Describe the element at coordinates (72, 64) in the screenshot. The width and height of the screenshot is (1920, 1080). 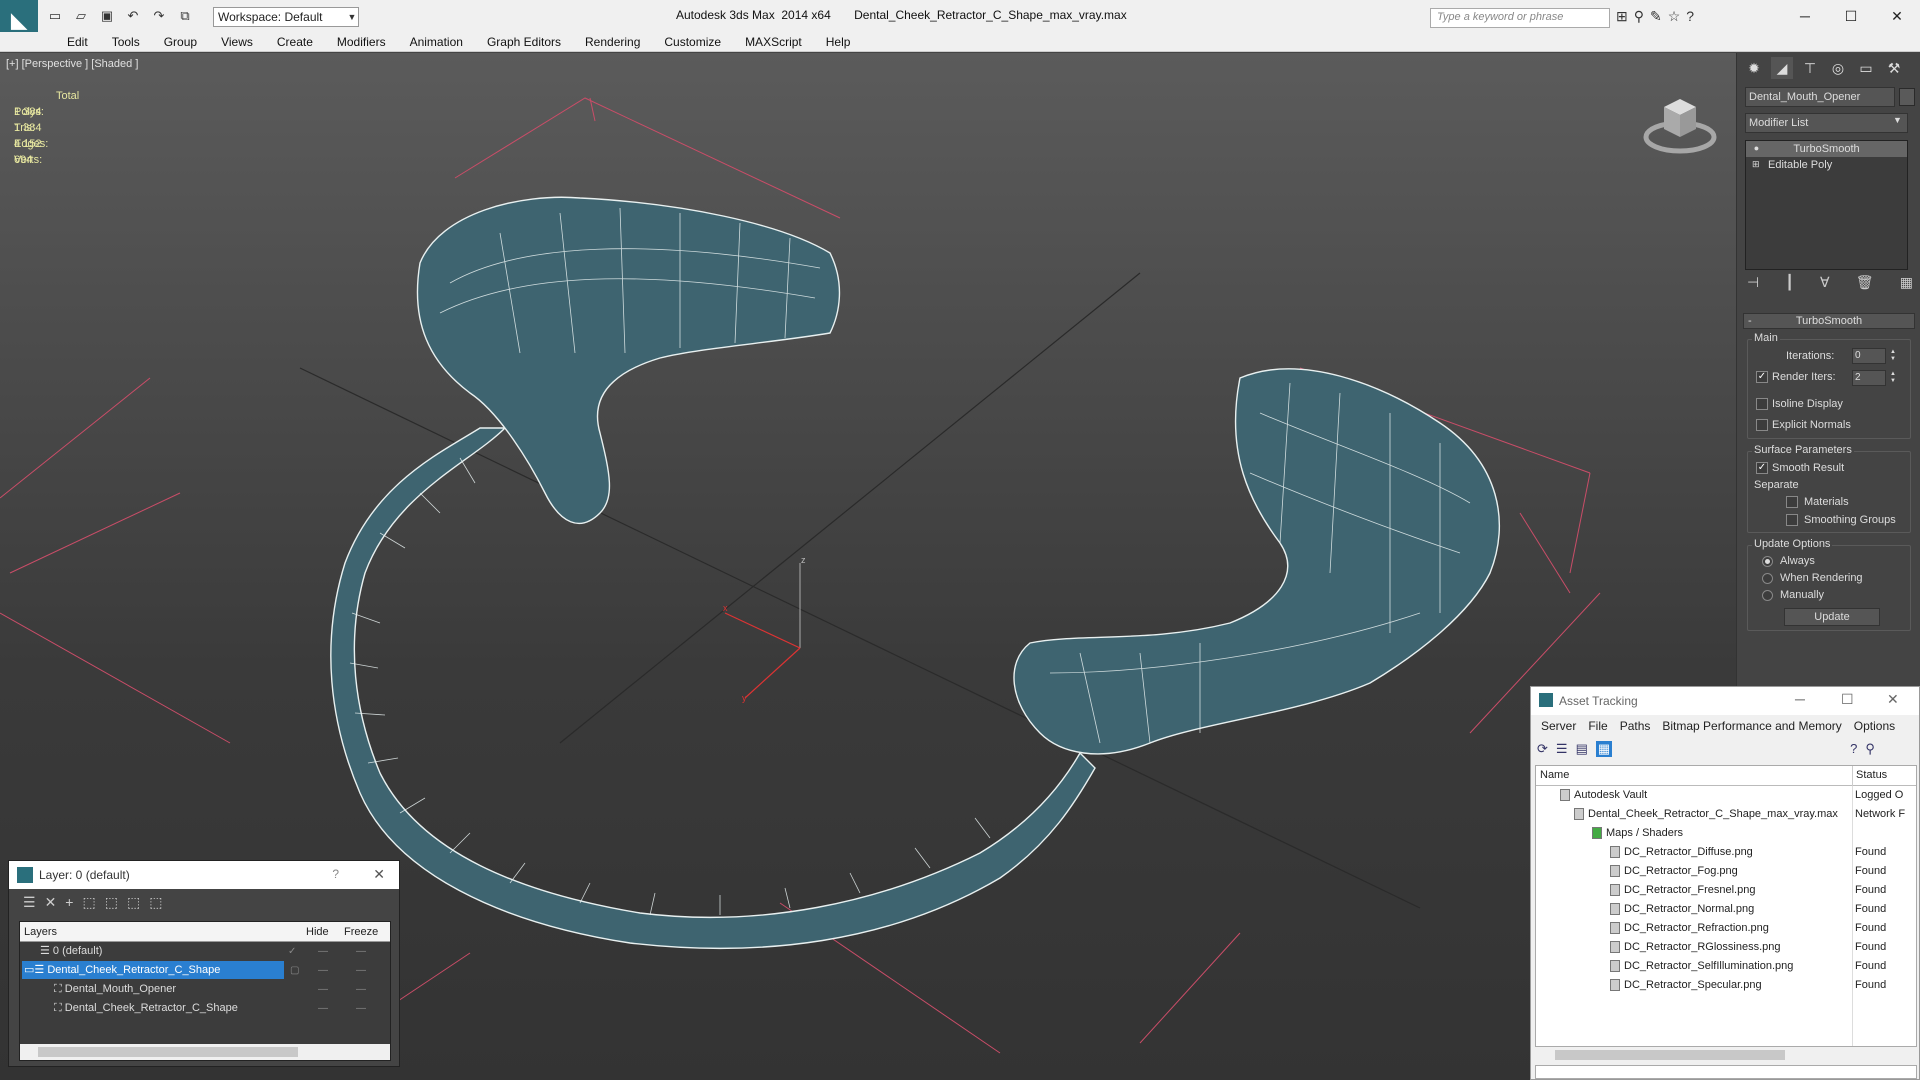
I see `viewport-label: [+] [Perspective ] [Shaded ]` at that location.